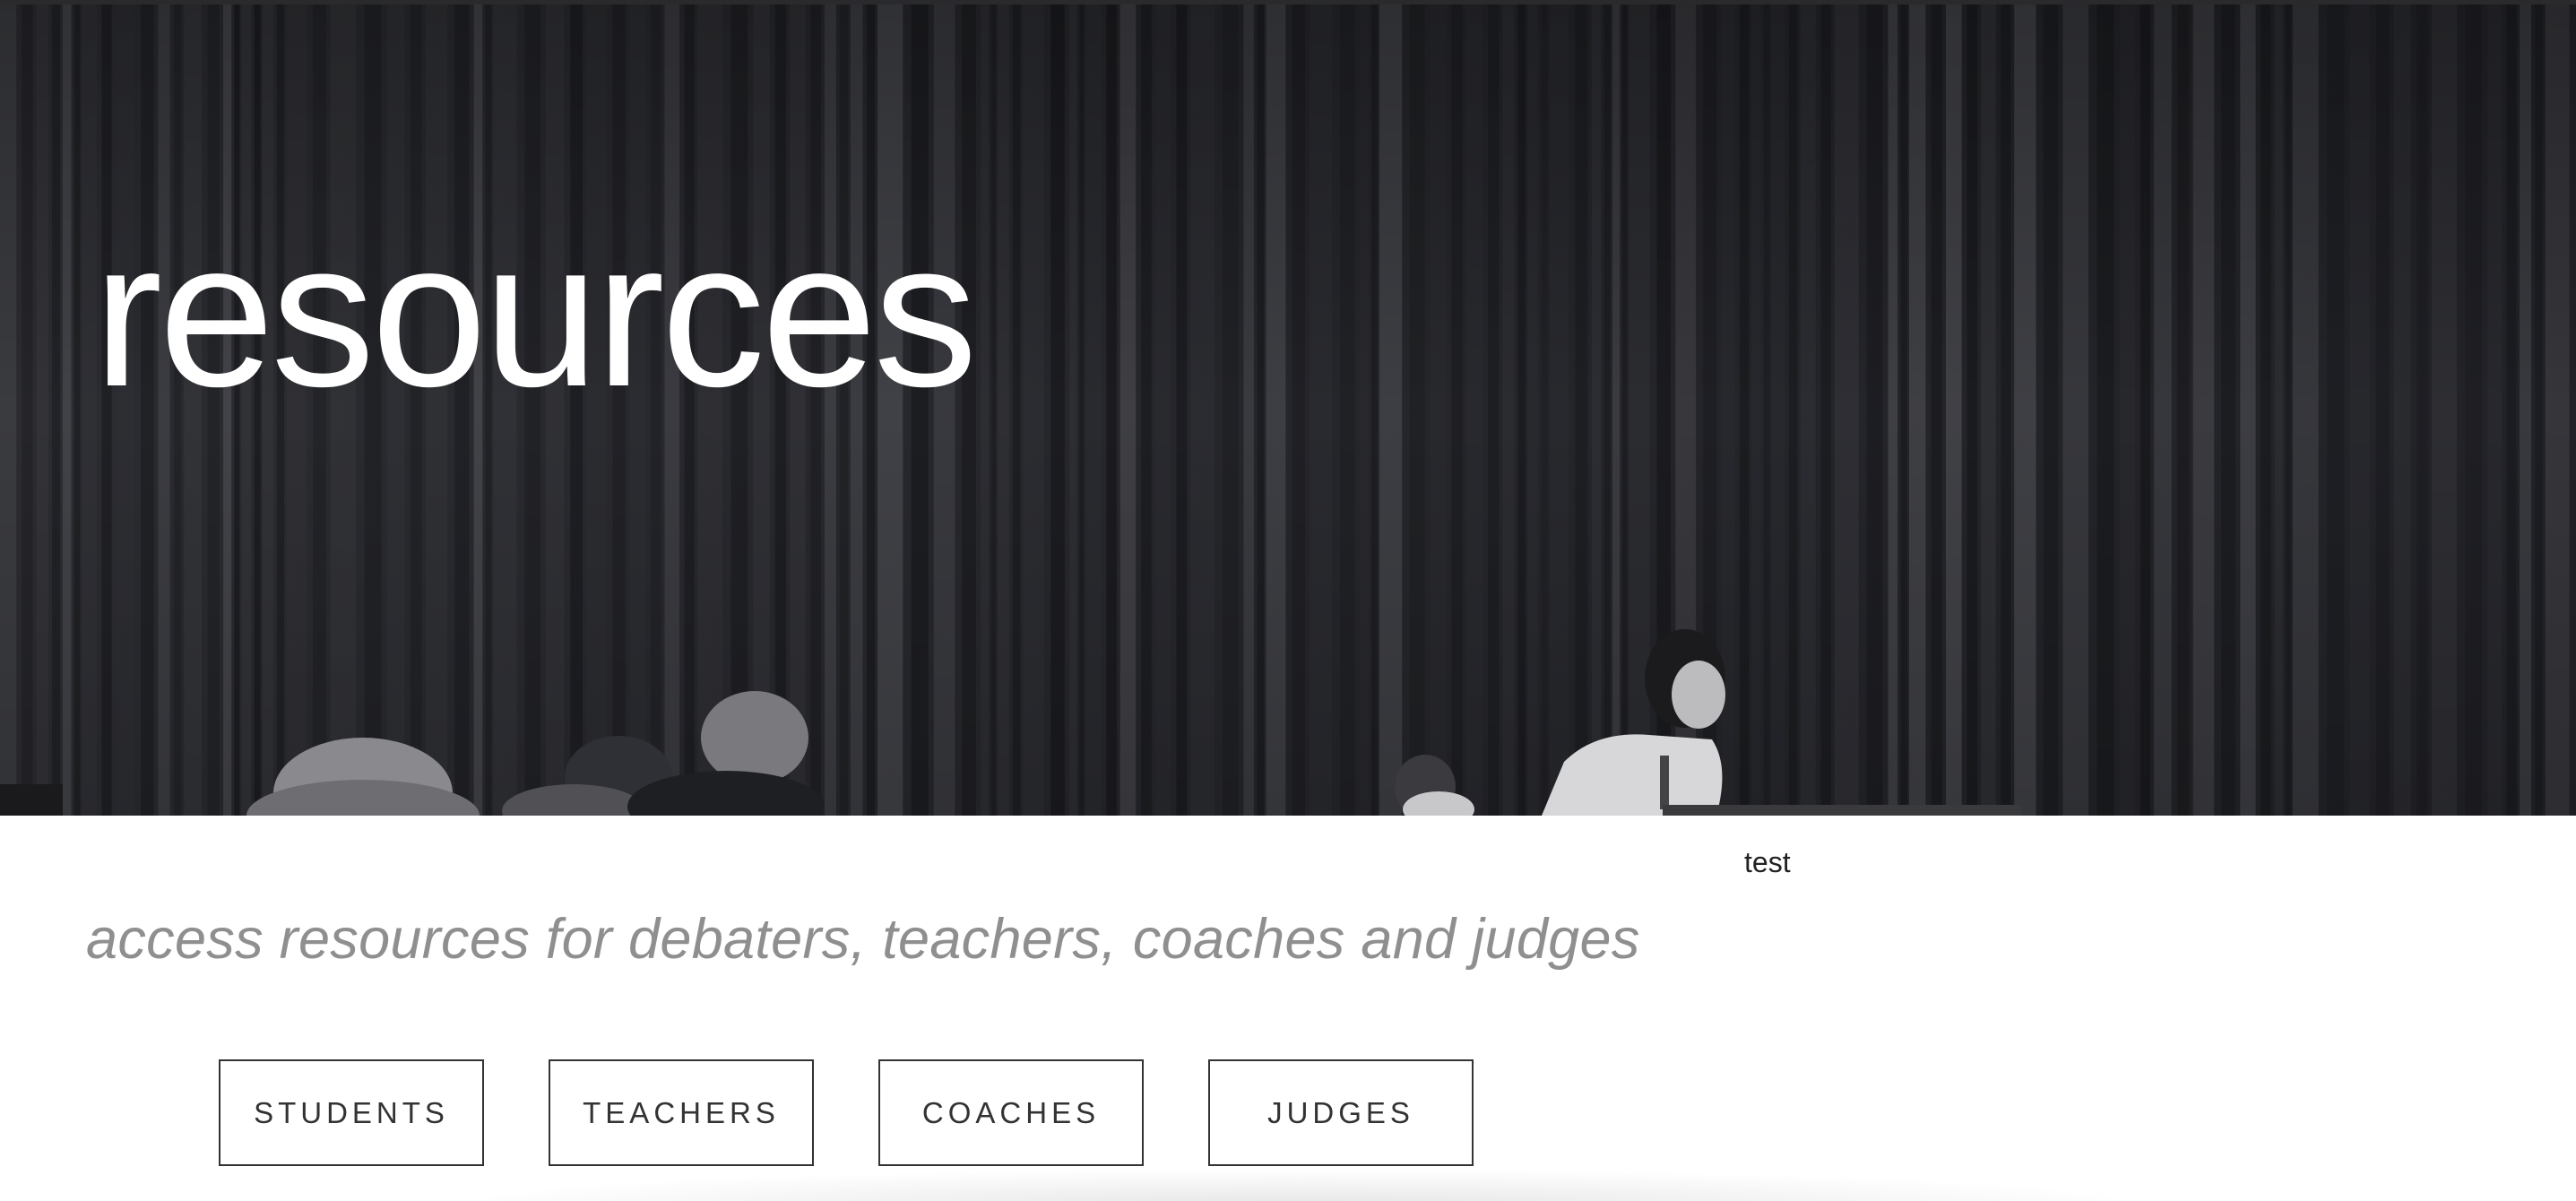  Describe the element at coordinates (351, 1112) in the screenshot. I see `students-button: STUDENTS` at that location.